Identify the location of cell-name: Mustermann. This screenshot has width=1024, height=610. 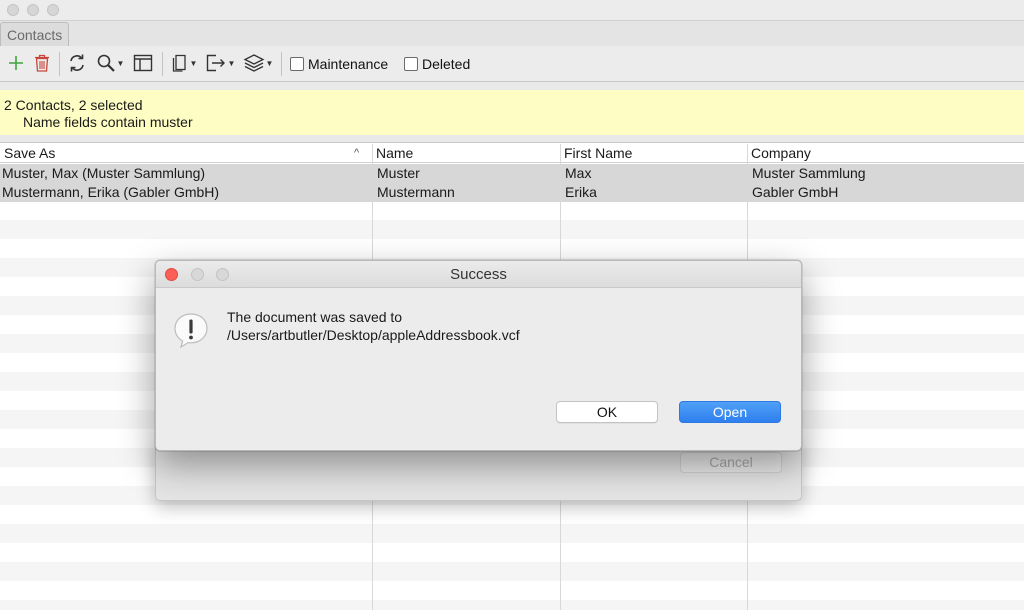
(416, 192).